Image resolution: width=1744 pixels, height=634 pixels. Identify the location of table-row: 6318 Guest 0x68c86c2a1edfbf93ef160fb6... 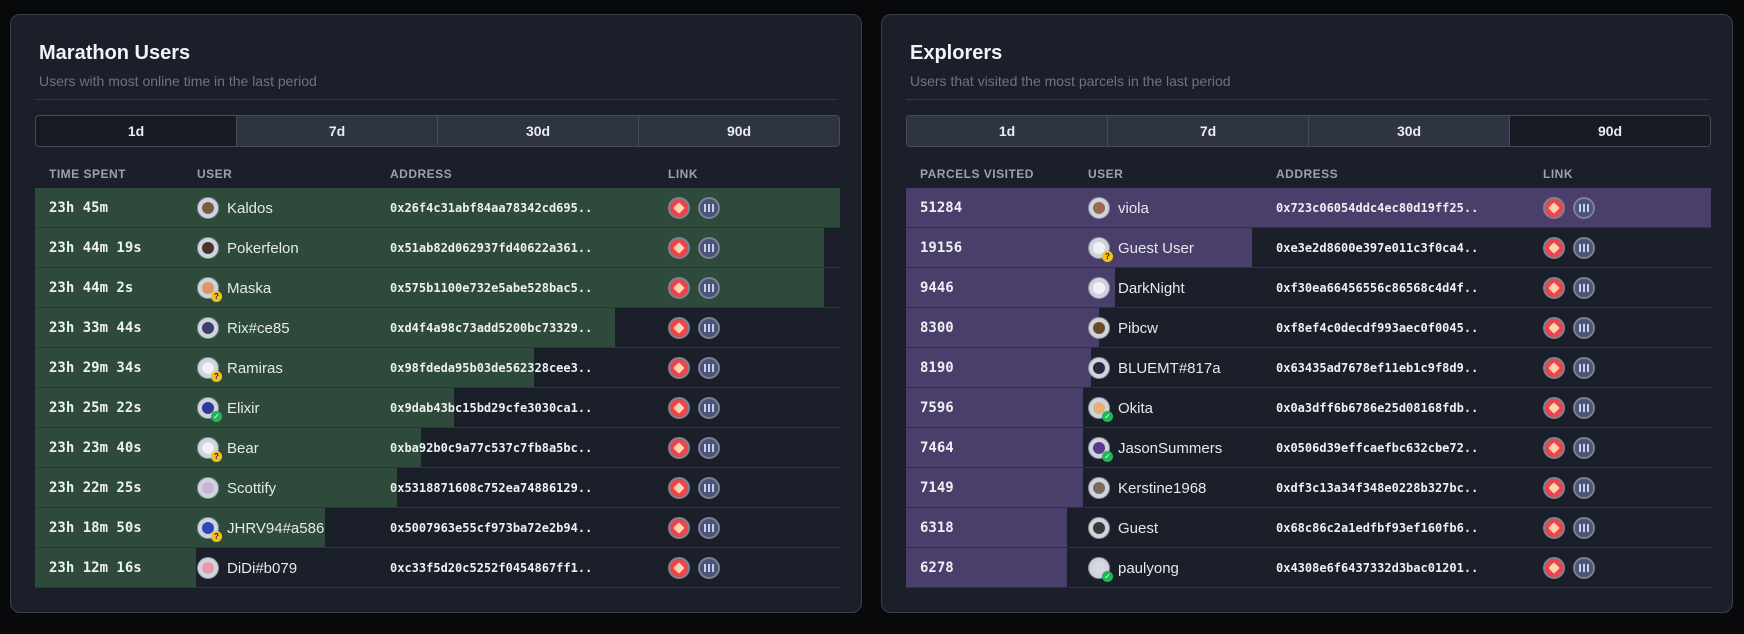
(1308, 528).